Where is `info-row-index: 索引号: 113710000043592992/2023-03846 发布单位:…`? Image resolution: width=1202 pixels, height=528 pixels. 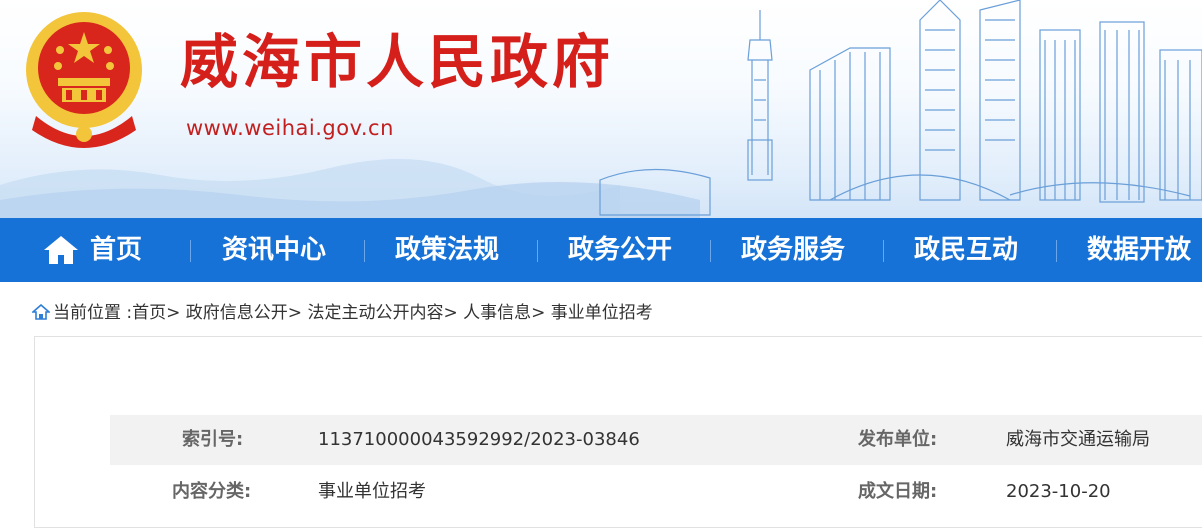
info-row-index: 索引号: 113710000043592992/2023-03846 发布单位:… is located at coordinates (656, 440).